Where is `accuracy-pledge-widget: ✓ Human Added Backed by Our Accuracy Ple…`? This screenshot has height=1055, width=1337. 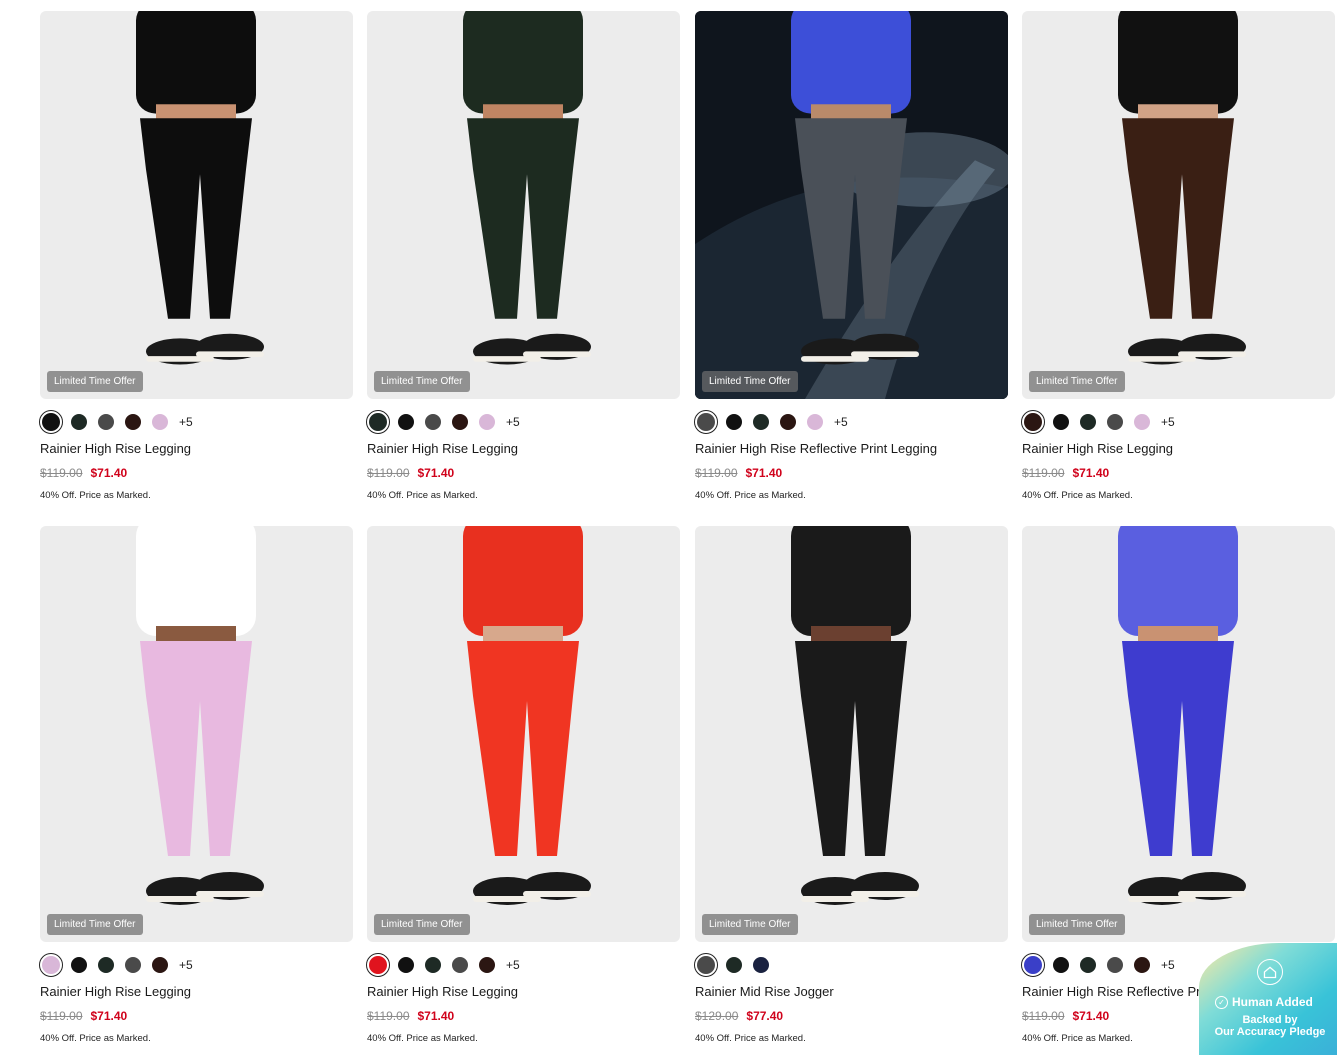
accuracy-pledge-widget: ✓ Human Added Backed by Our Accuracy Ple… is located at coordinates (1268, 999).